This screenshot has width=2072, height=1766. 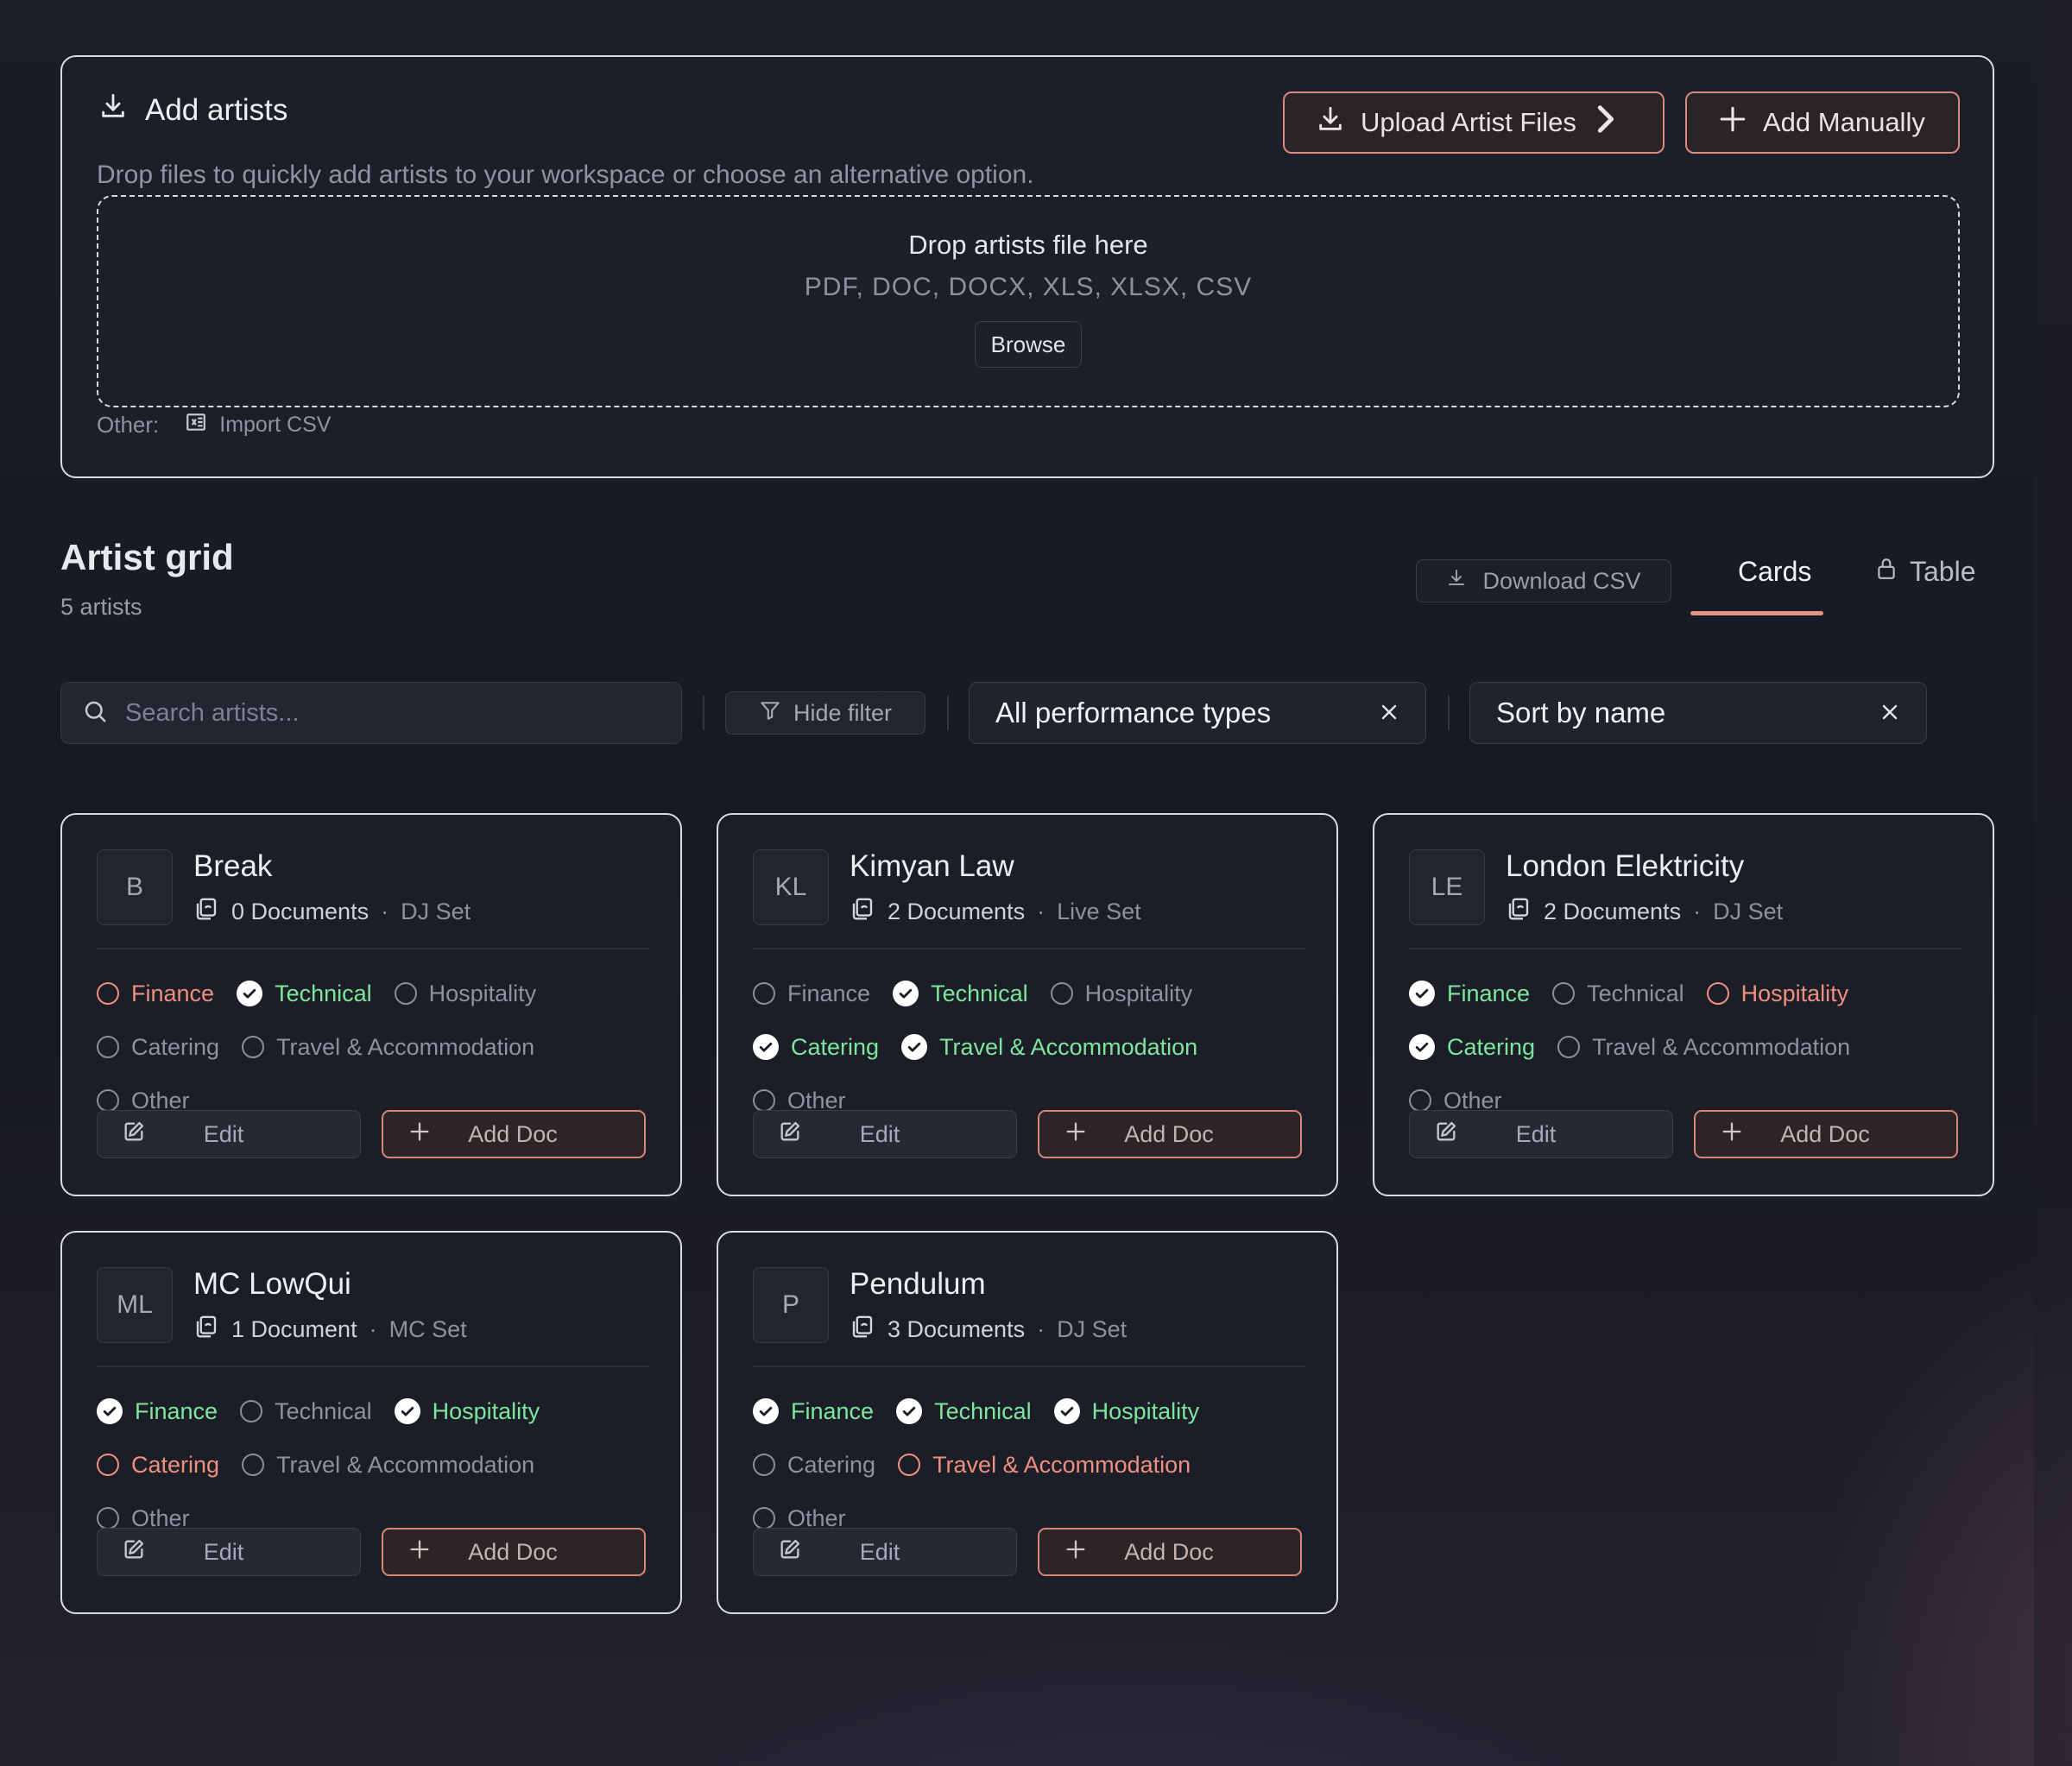 I want to click on tag-row: Catering Travel & Accommodation, so click(x=1033, y=1465).